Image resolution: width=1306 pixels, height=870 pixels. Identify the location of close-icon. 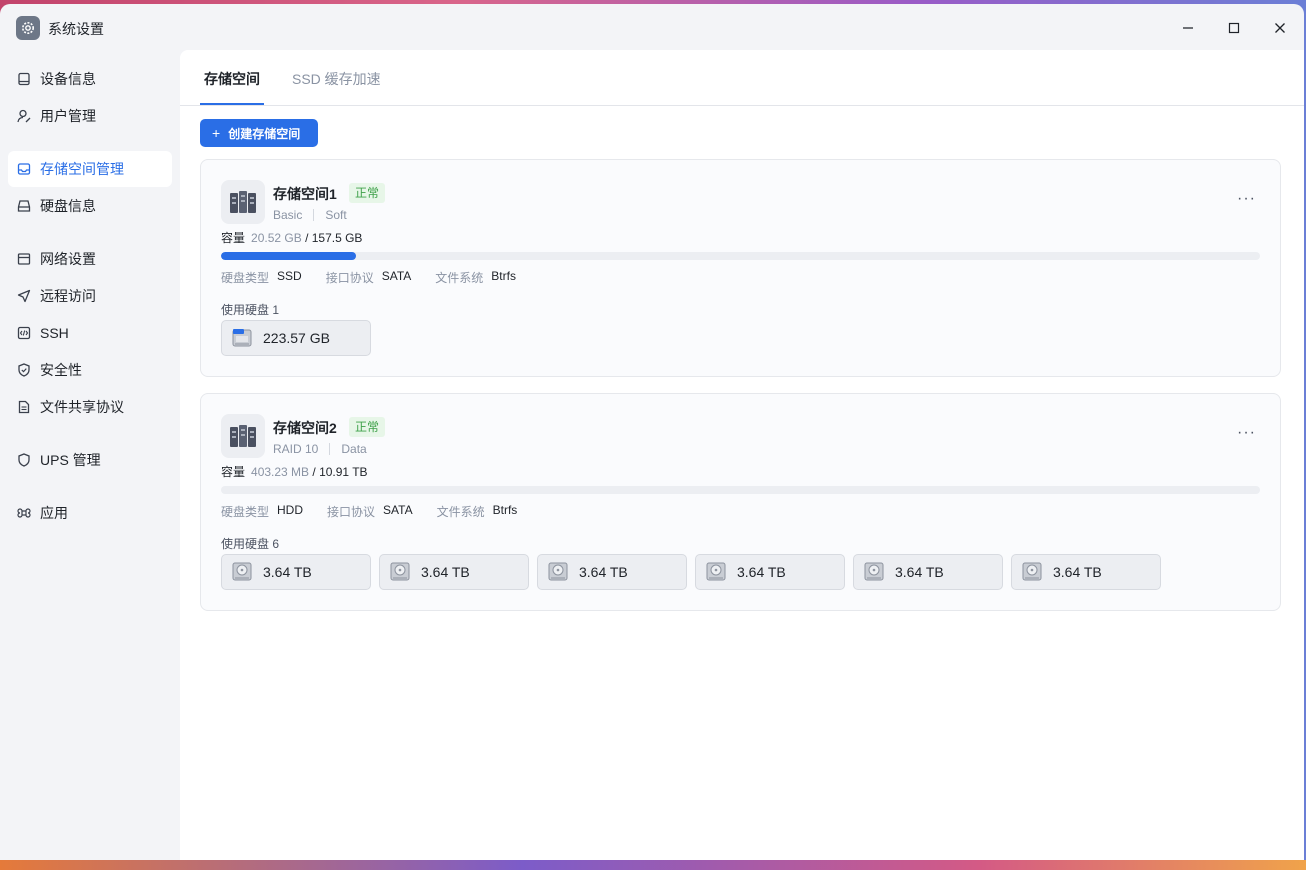
(1280, 28).